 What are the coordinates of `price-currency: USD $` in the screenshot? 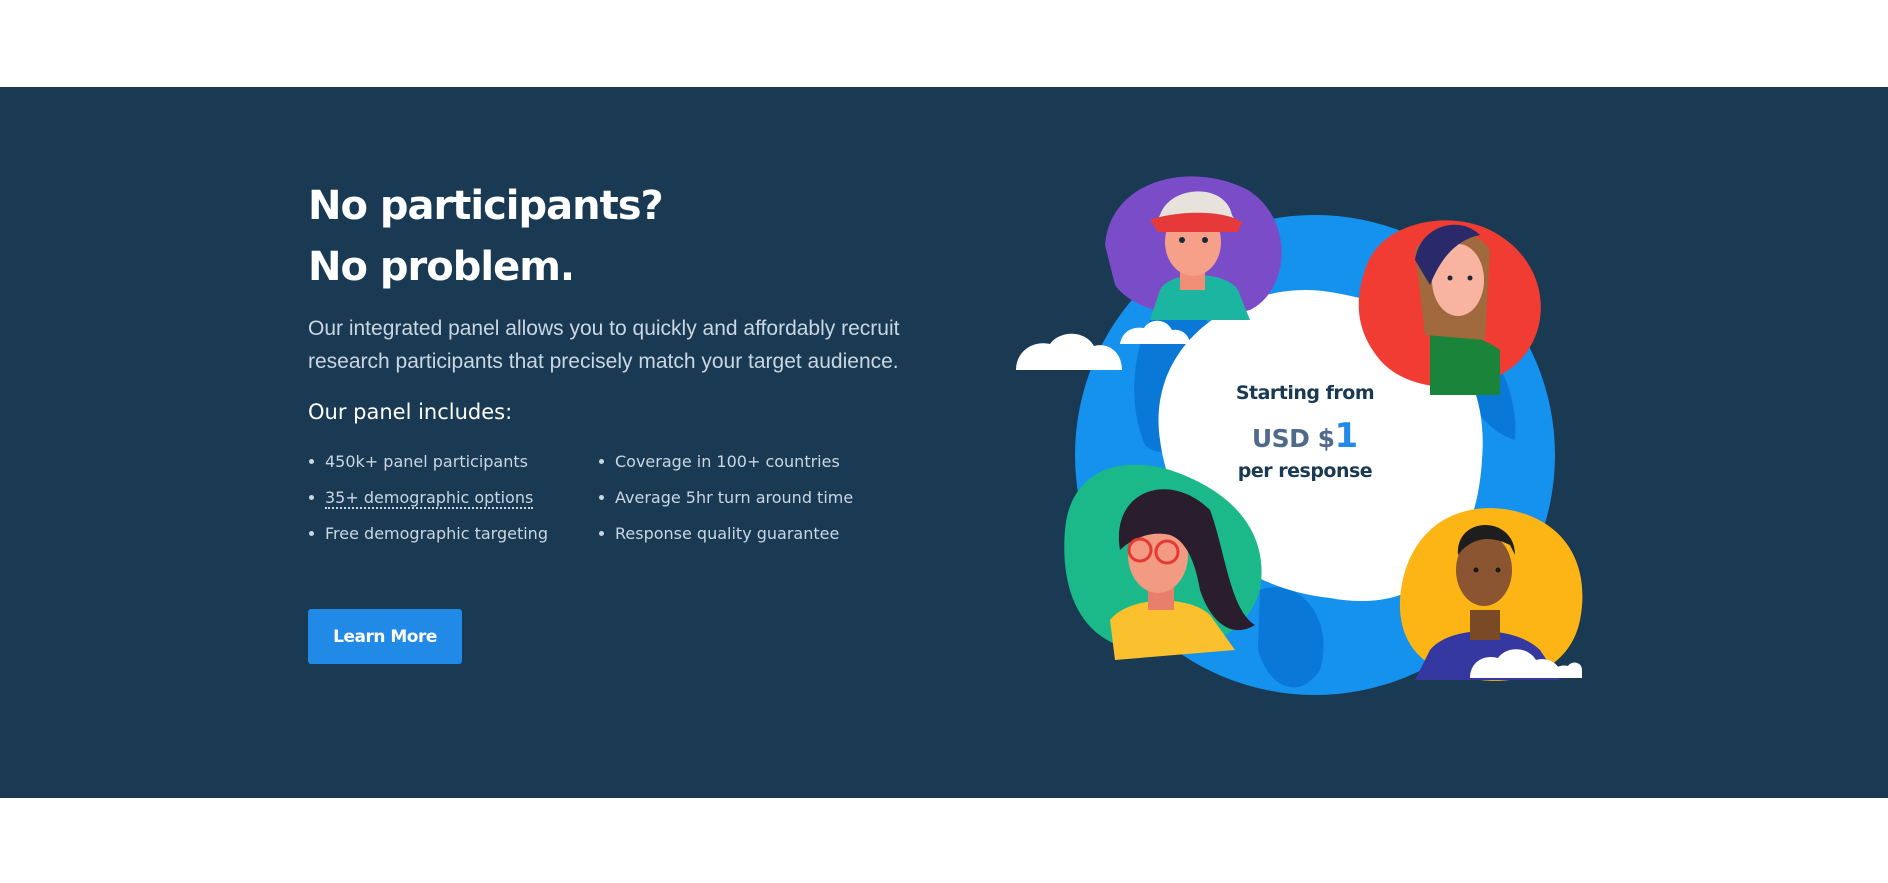 It's located at (1293, 438).